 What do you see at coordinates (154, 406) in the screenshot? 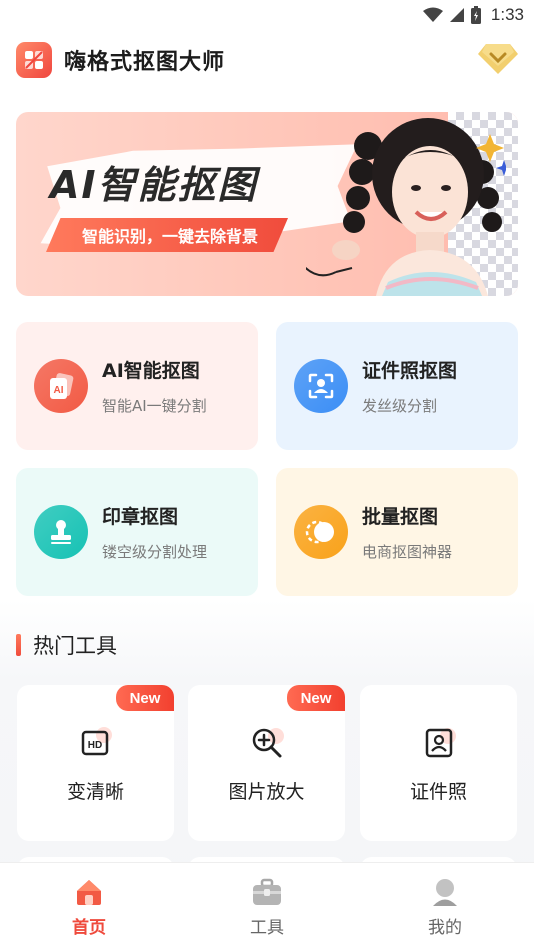
I see `feature-subtitle: 智能AI一键分割` at bounding box center [154, 406].